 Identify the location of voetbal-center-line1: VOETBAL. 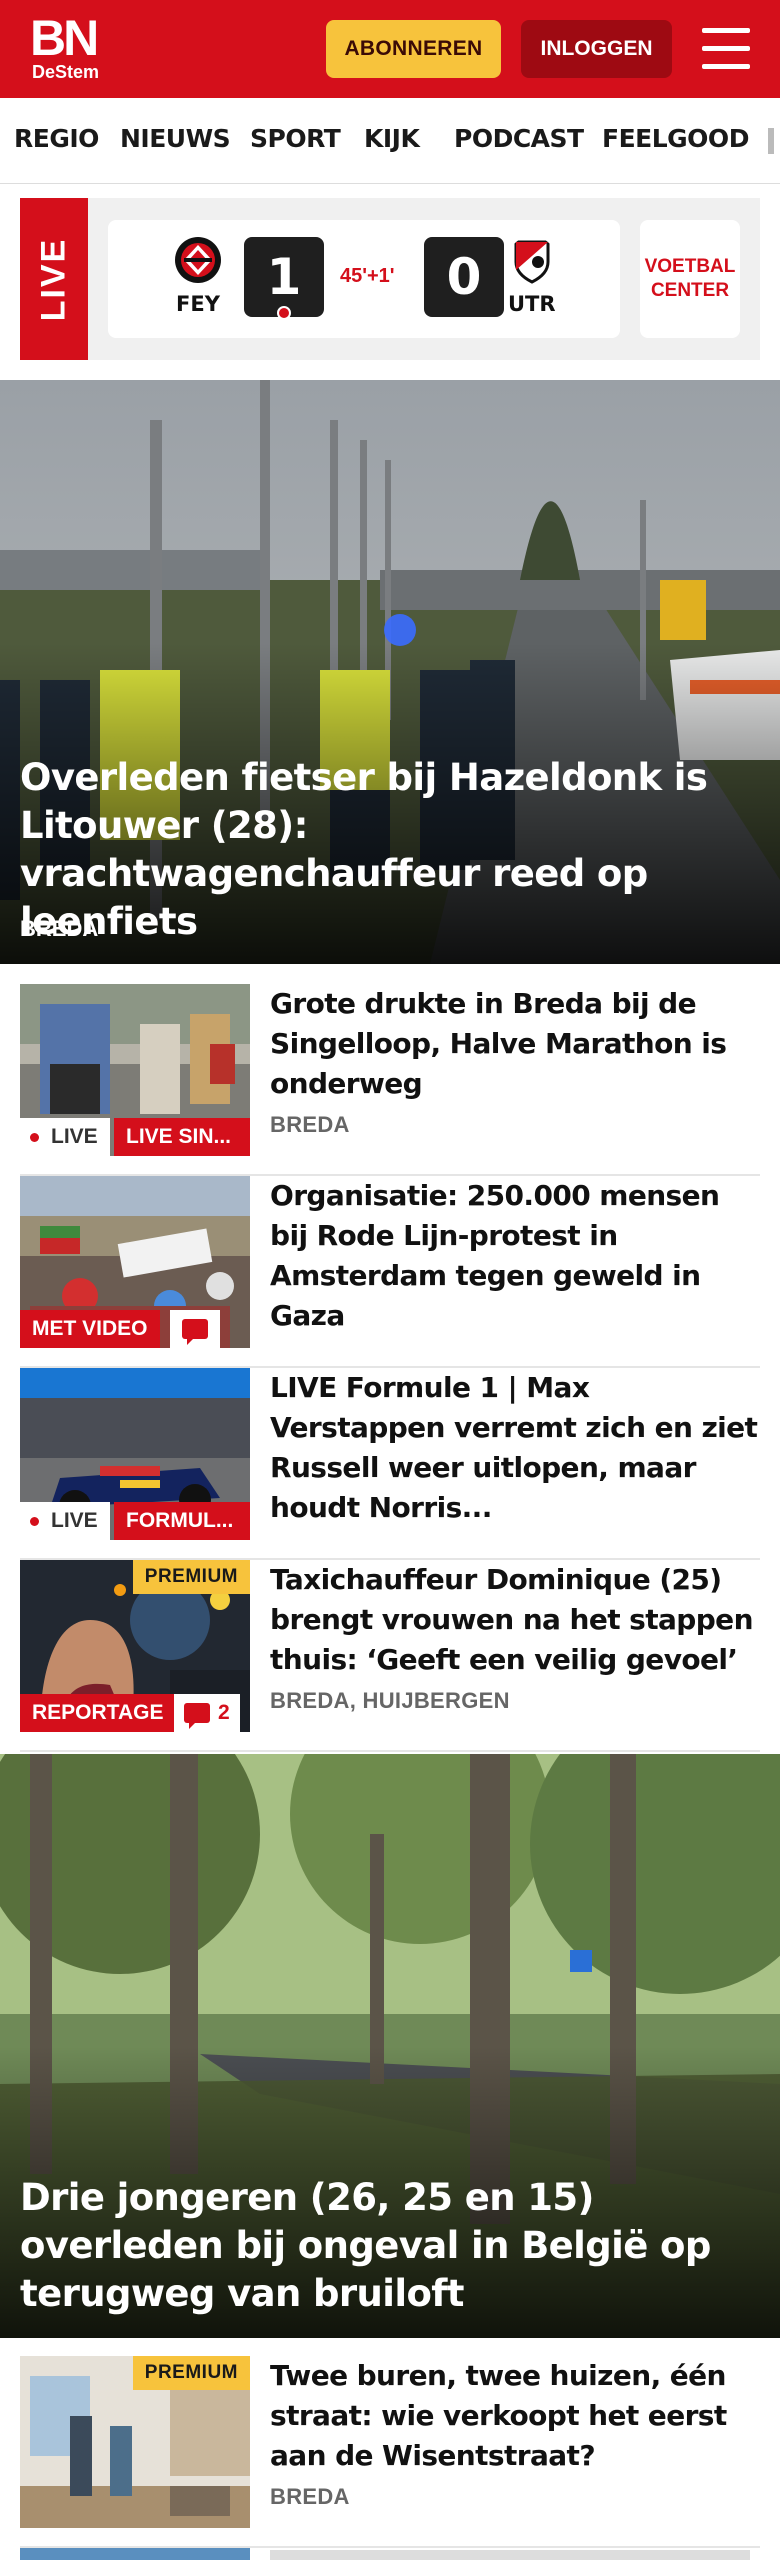
(690, 266).